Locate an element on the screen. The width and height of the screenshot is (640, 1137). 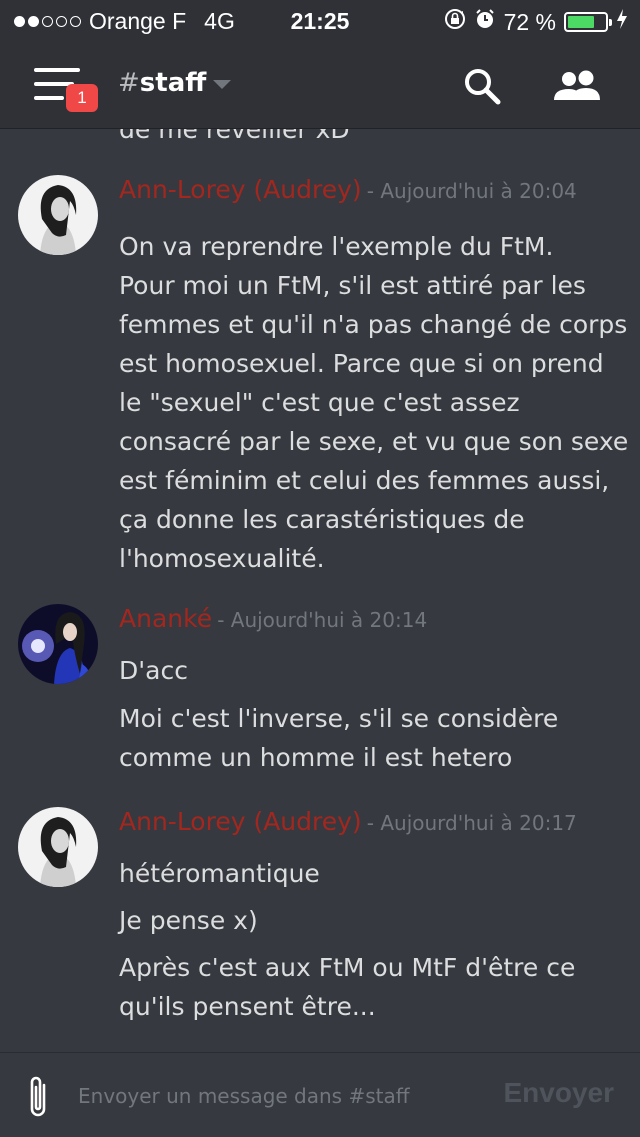
message-header: Ananké - Aujourd'hui à 20:14 is located at coordinates (273, 618).